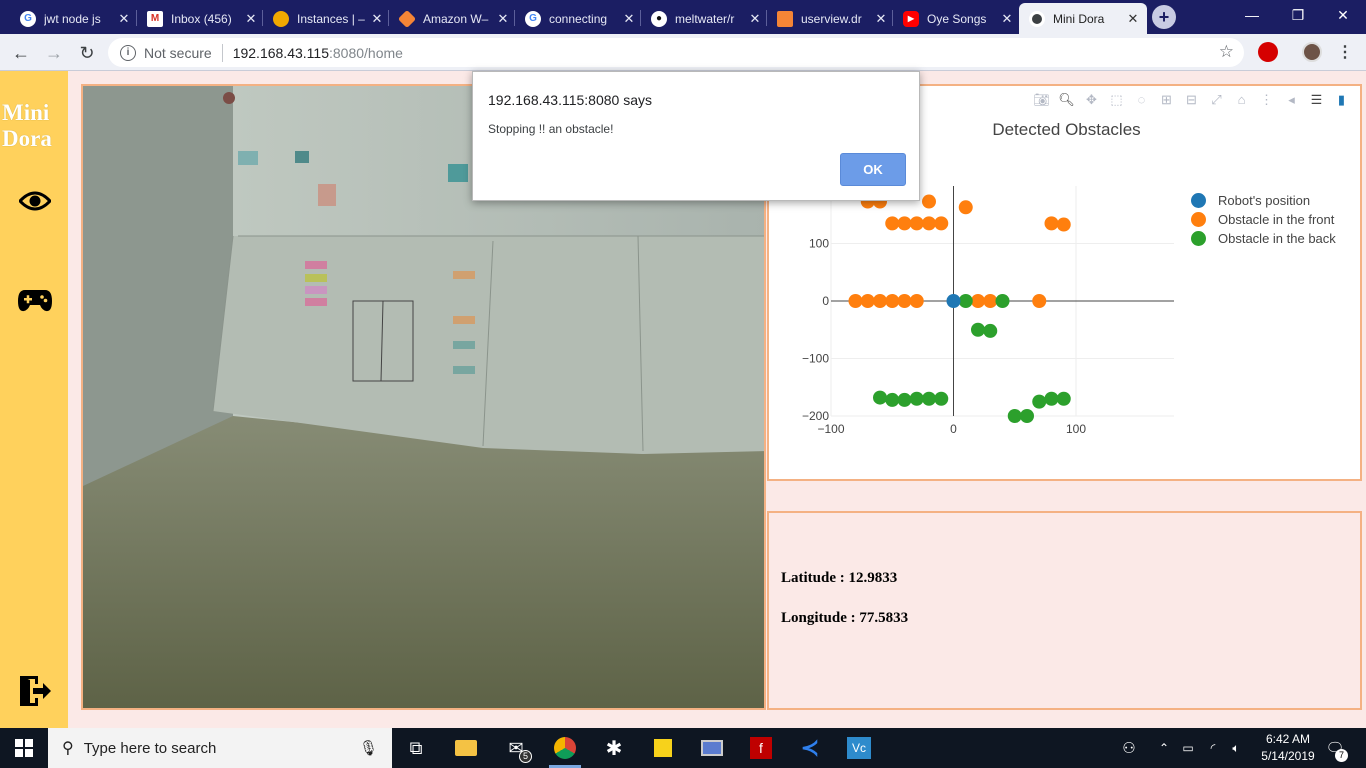 The height and width of the screenshot is (768, 1366). What do you see at coordinates (831, 18) in the screenshot?
I see `tab-userview: userview.dr ✕` at bounding box center [831, 18].